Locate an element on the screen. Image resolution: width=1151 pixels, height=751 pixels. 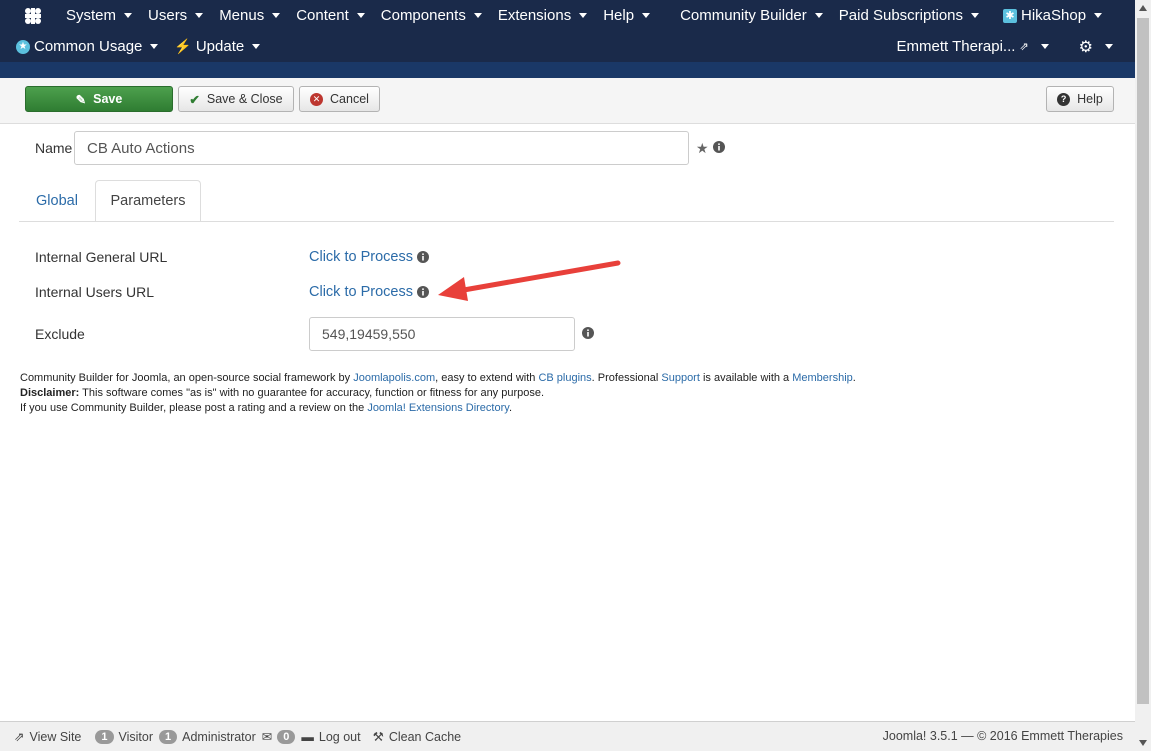
save-close-button: ✔ Save & Close is located at coordinates (236, 99).